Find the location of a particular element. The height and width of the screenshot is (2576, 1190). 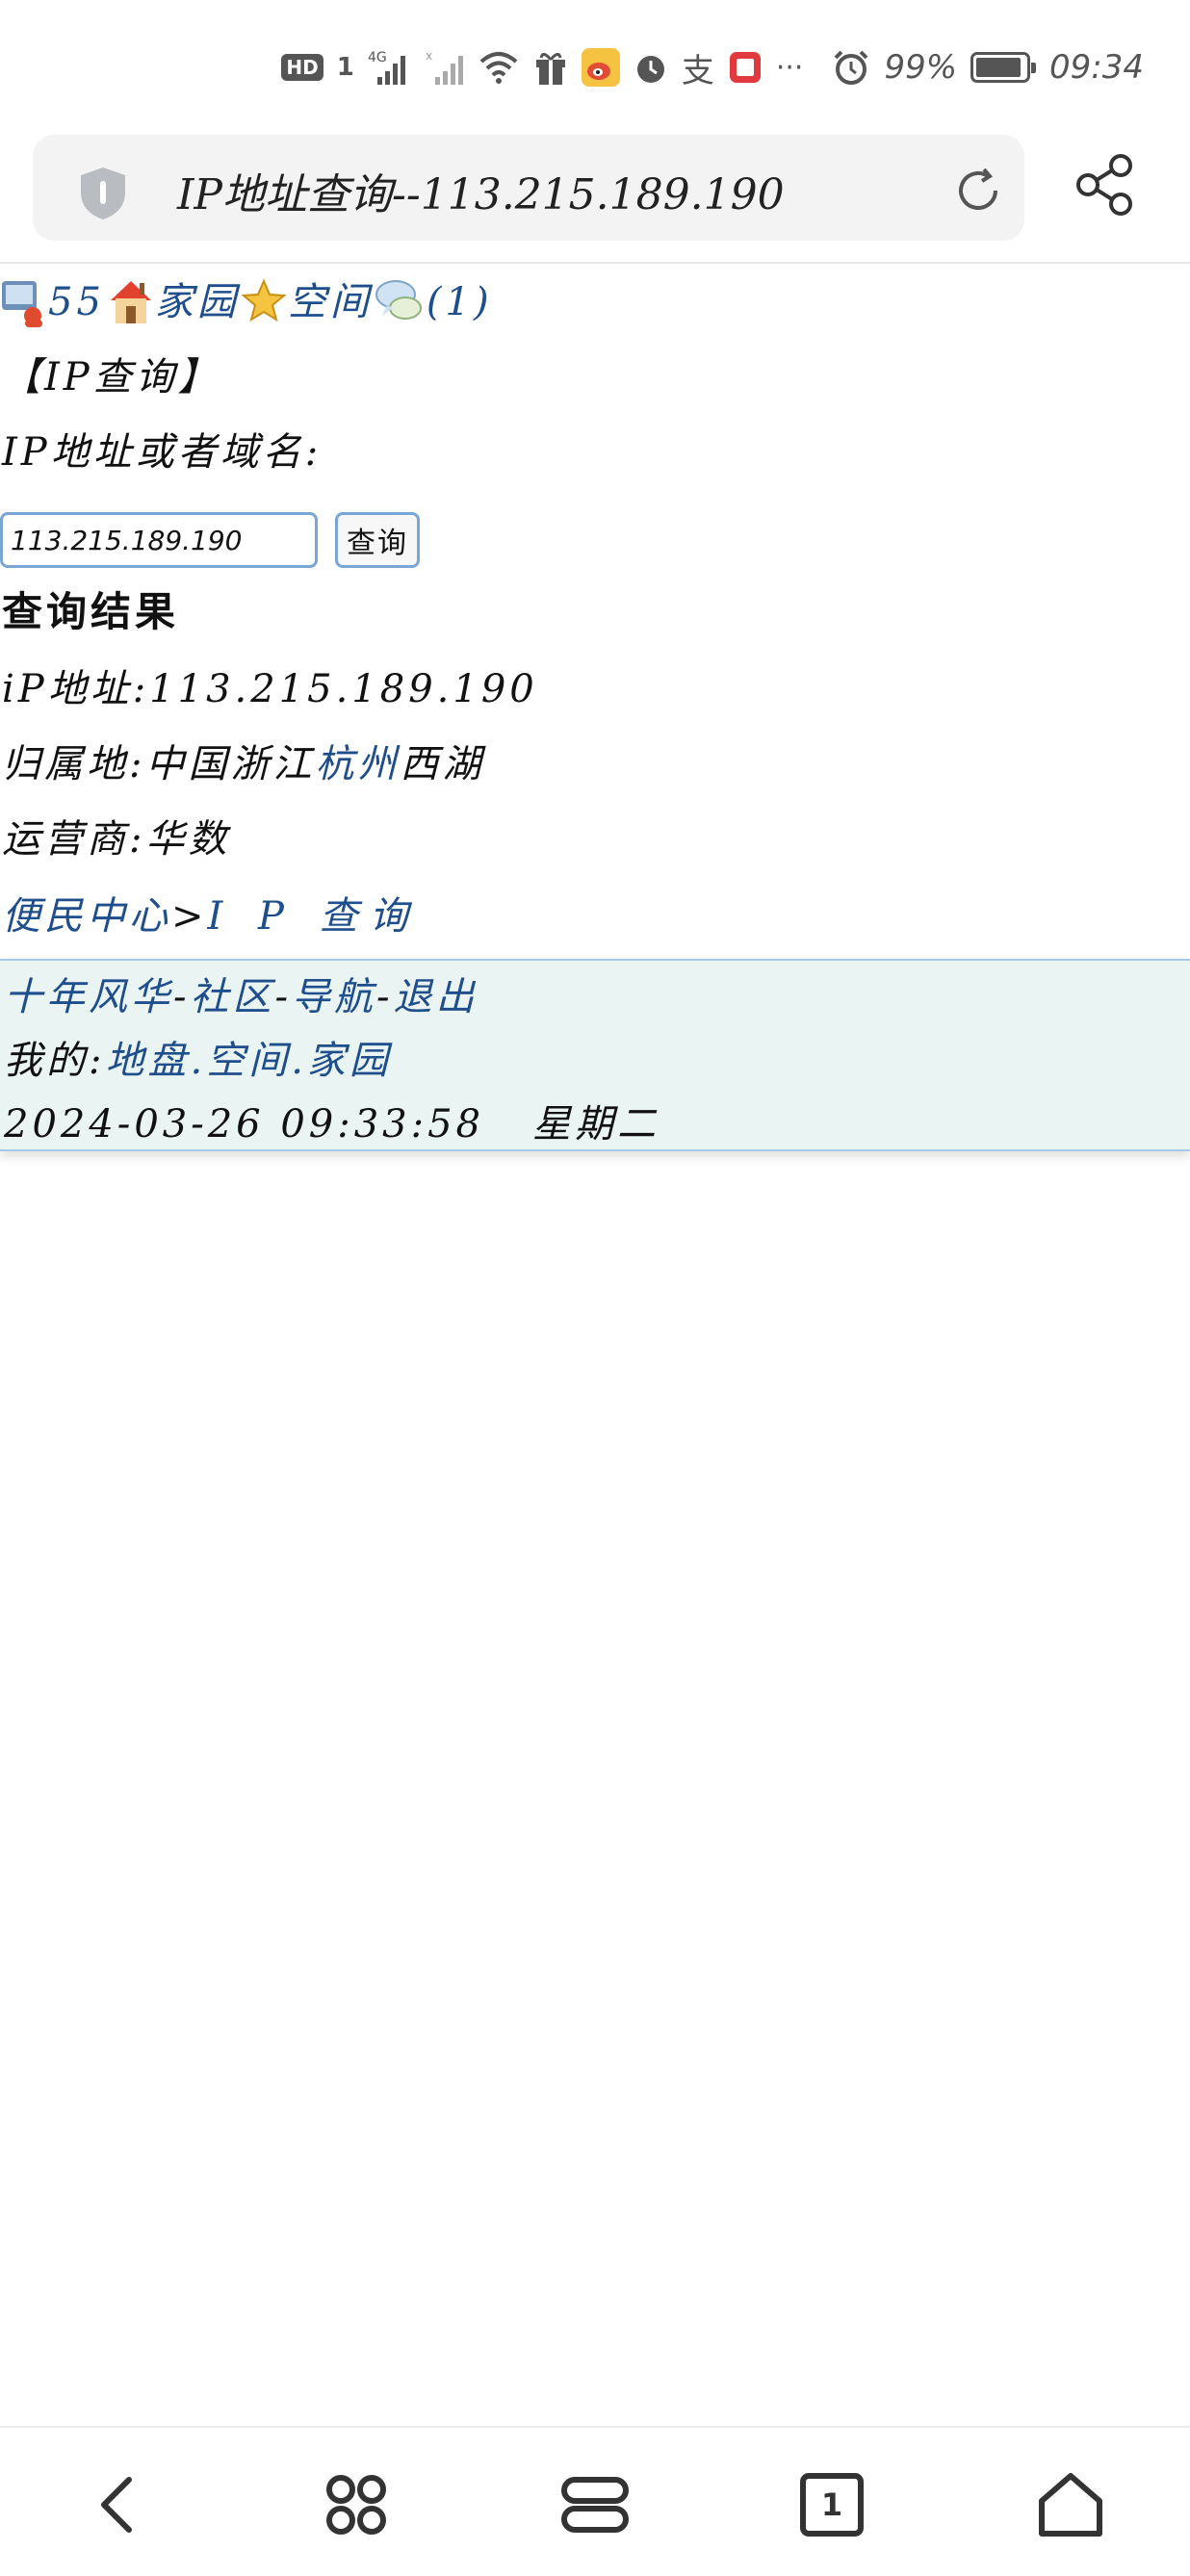

isp-value: 华数 is located at coordinates (188, 840).